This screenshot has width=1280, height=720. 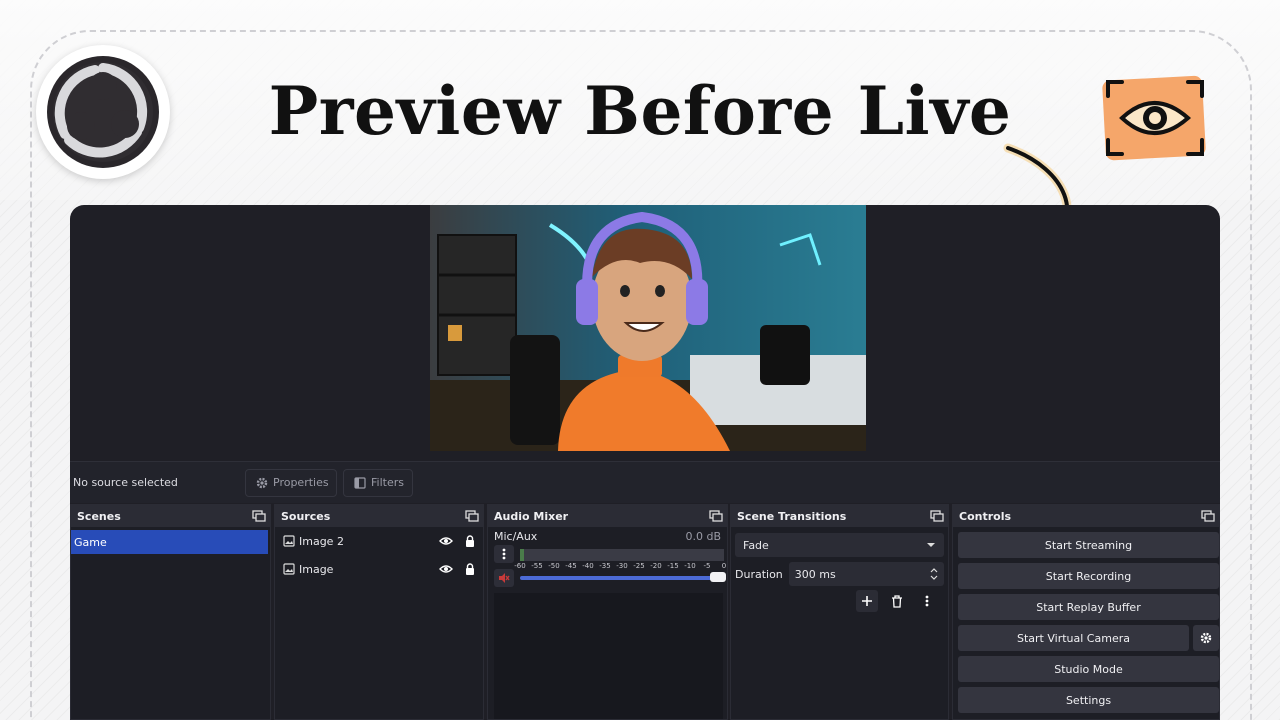 What do you see at coordinates (379, 612) in the screenshot?
I see `sources-panel: Sources Image 2 Image` at bounding box center [379, 612].